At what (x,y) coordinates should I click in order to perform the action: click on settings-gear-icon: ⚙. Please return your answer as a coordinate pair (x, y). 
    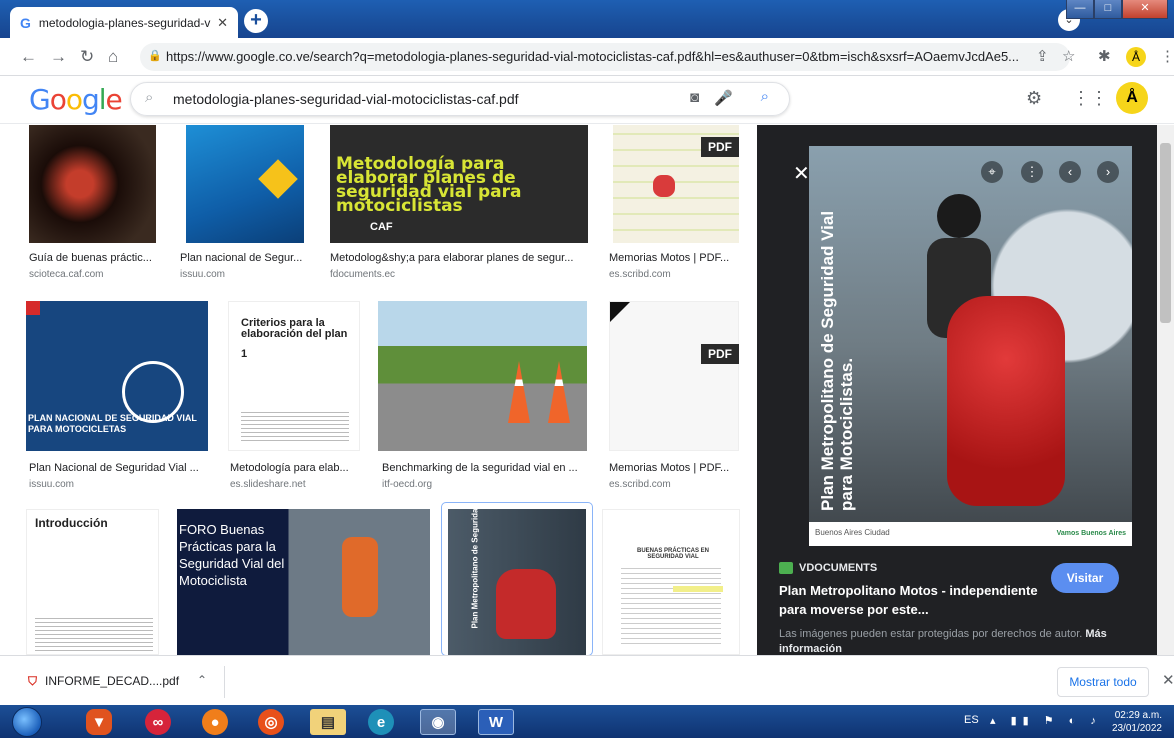
    Looking at the image, I should click on (1034, 98).